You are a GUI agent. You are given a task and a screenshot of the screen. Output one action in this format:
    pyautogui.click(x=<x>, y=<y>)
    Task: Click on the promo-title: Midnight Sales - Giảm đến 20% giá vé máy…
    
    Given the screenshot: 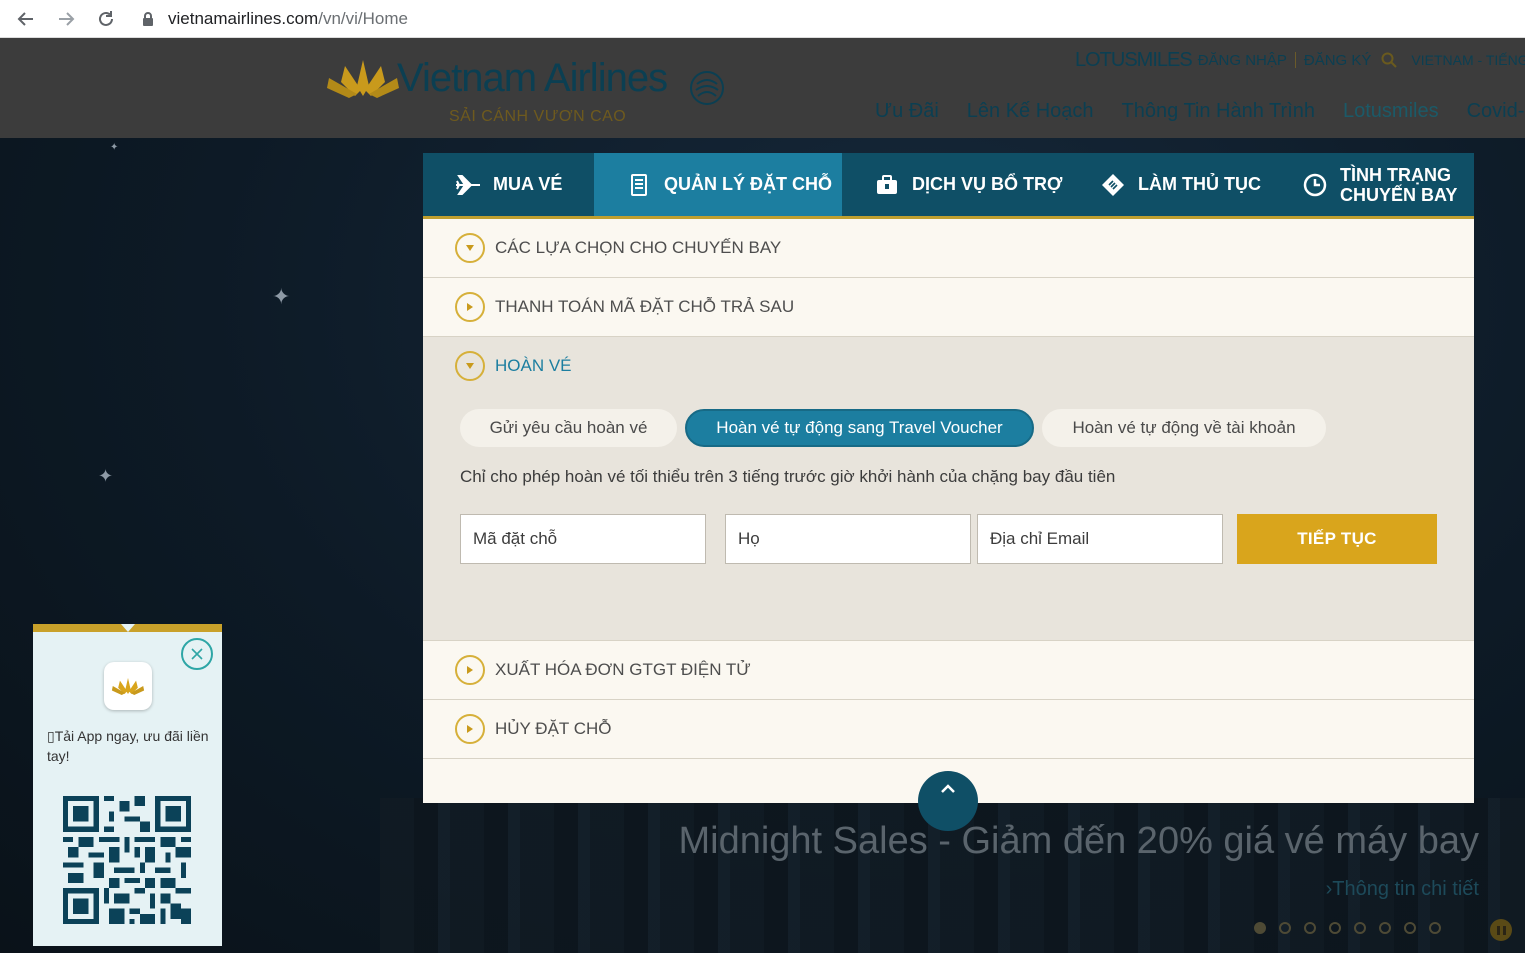 What is the action you would take?
    pyautogui.click(x=1078, y=841)
    